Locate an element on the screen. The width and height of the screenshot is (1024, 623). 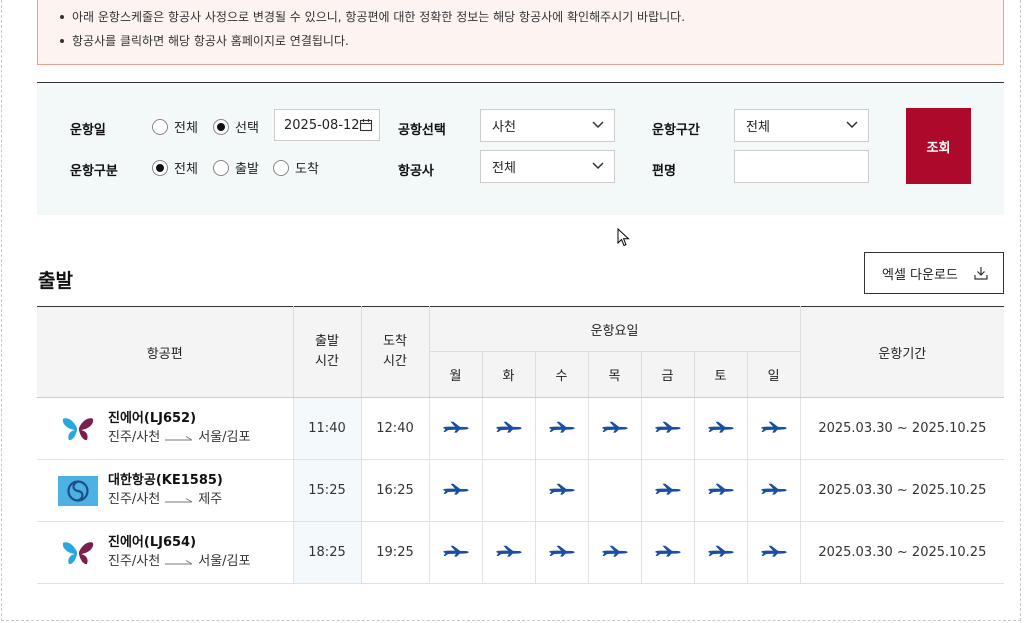
date-input: 2025-08-12 is located at coordinates (327, 125).